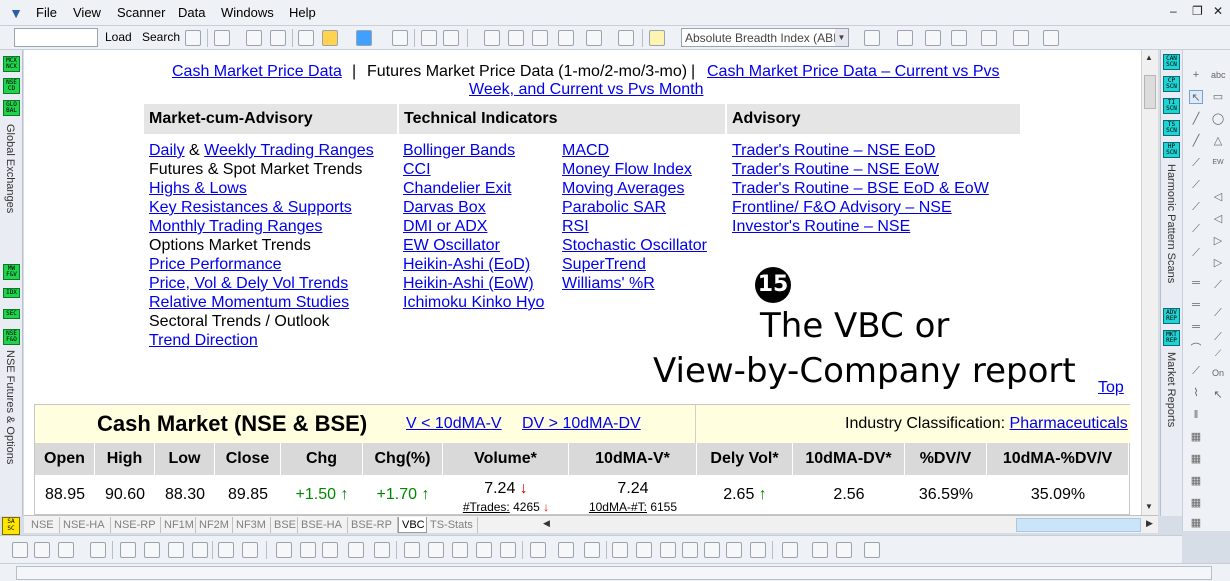 The height and width of the screenshot is (581, 1230). Describe the element at coordinates (20, 550) in the screenshot. I see `line-chart-icon` at that location.